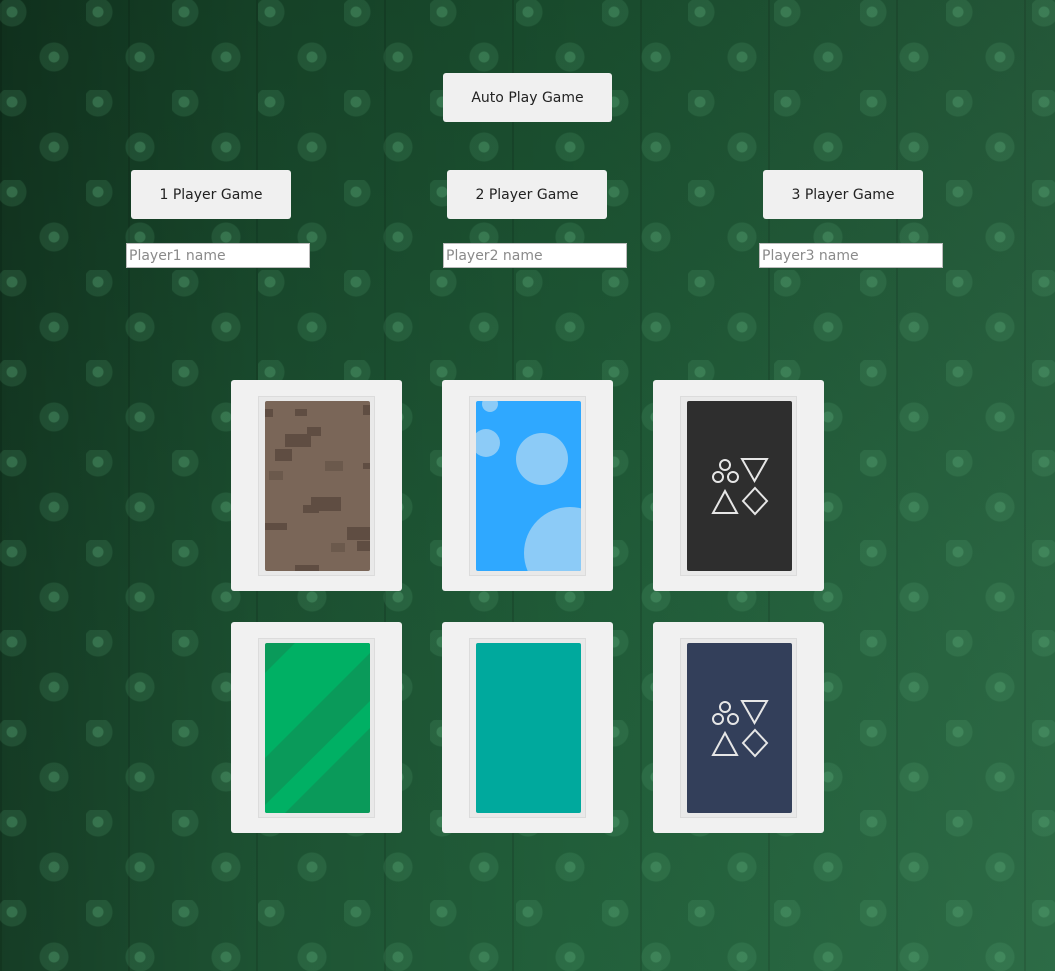  Describe the element at coordinates (851, 255) in the screenshot. I see `player3-name-input` at that location.